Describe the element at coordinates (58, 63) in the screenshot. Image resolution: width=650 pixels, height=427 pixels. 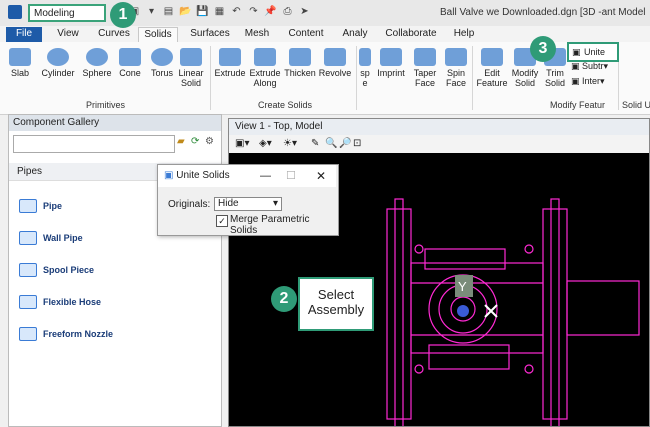
I see `cylinder-button: Cylinder` at that location.